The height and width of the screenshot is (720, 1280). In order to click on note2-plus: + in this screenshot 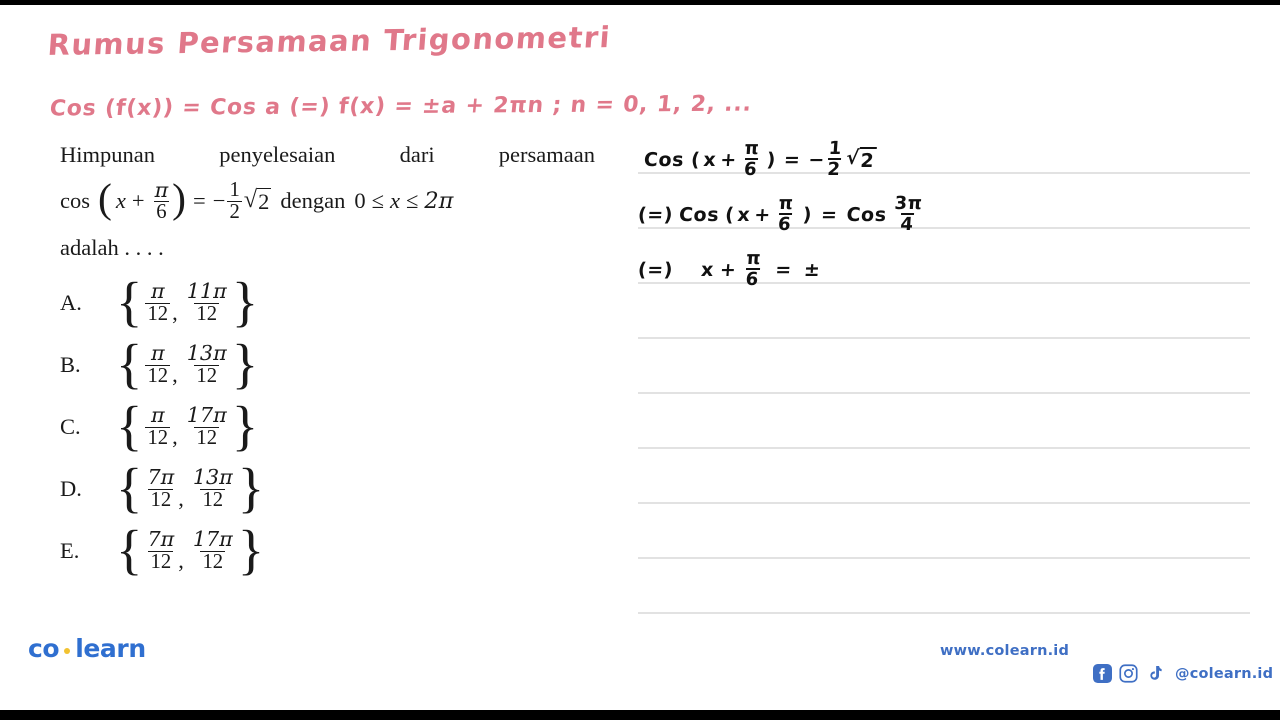, I will do `click(762, 214)`.